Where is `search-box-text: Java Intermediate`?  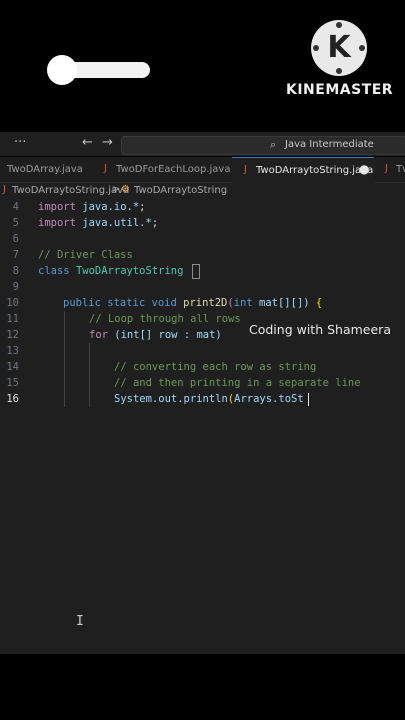 search-box-text: Java Intermediate is located at coordinates (329, 144).